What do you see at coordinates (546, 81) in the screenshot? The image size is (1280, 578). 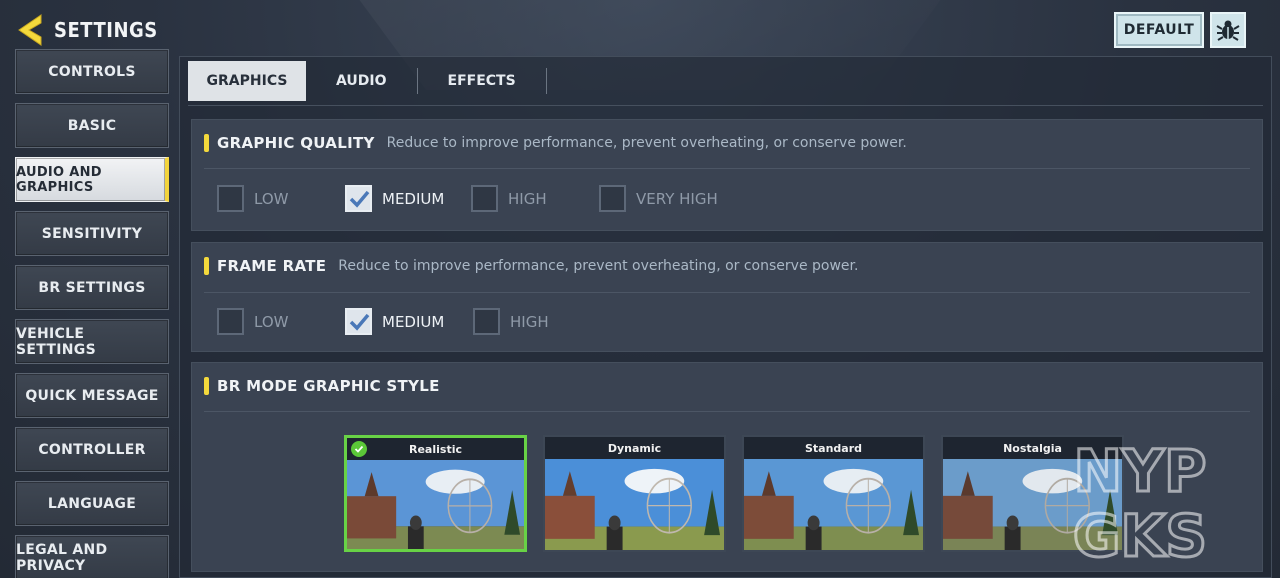 I see `tab-separator` at bounding box center [546, 81].